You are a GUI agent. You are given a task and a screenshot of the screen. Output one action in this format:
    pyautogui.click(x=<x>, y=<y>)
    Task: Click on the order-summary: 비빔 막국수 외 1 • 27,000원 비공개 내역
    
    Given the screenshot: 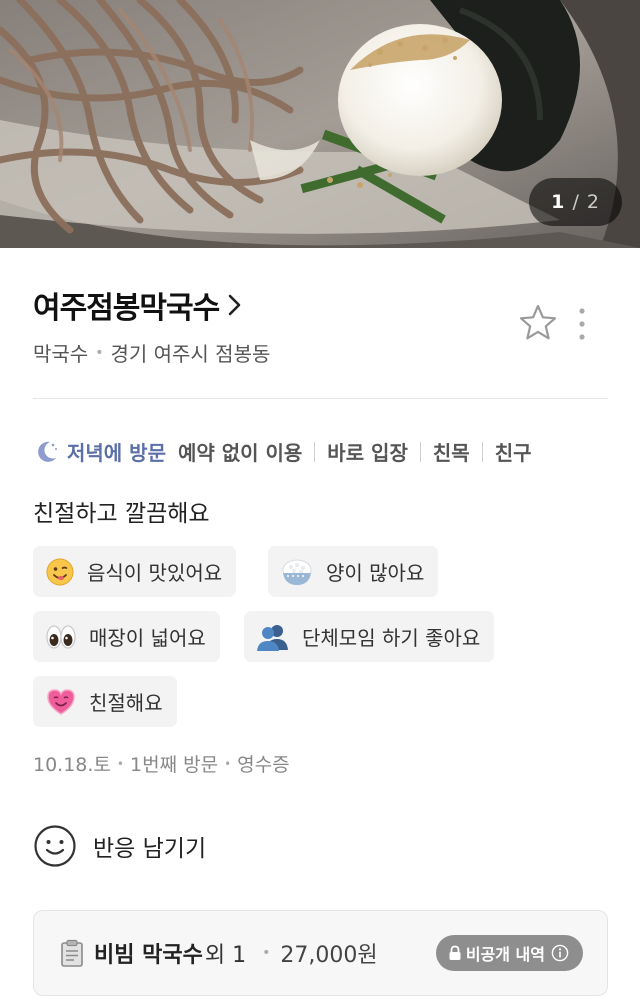 What is the action you would take?
    pyautogui.click(x=320, y=953)
    